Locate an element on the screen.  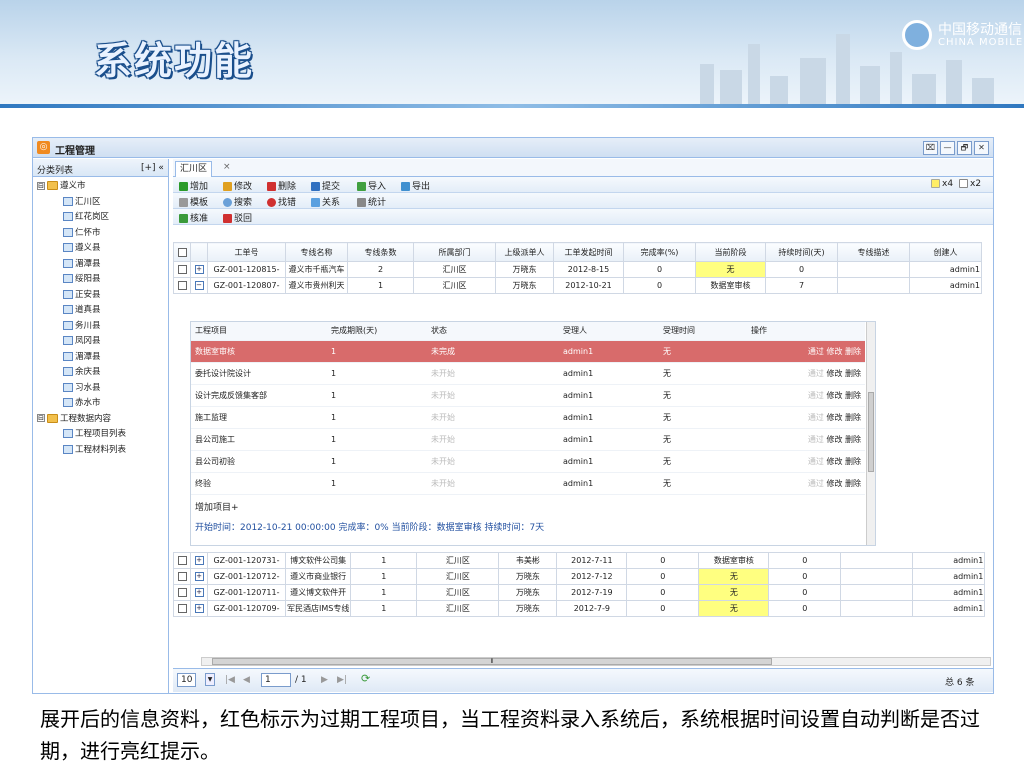
select-all-cell is located at coordinates (182, 252).